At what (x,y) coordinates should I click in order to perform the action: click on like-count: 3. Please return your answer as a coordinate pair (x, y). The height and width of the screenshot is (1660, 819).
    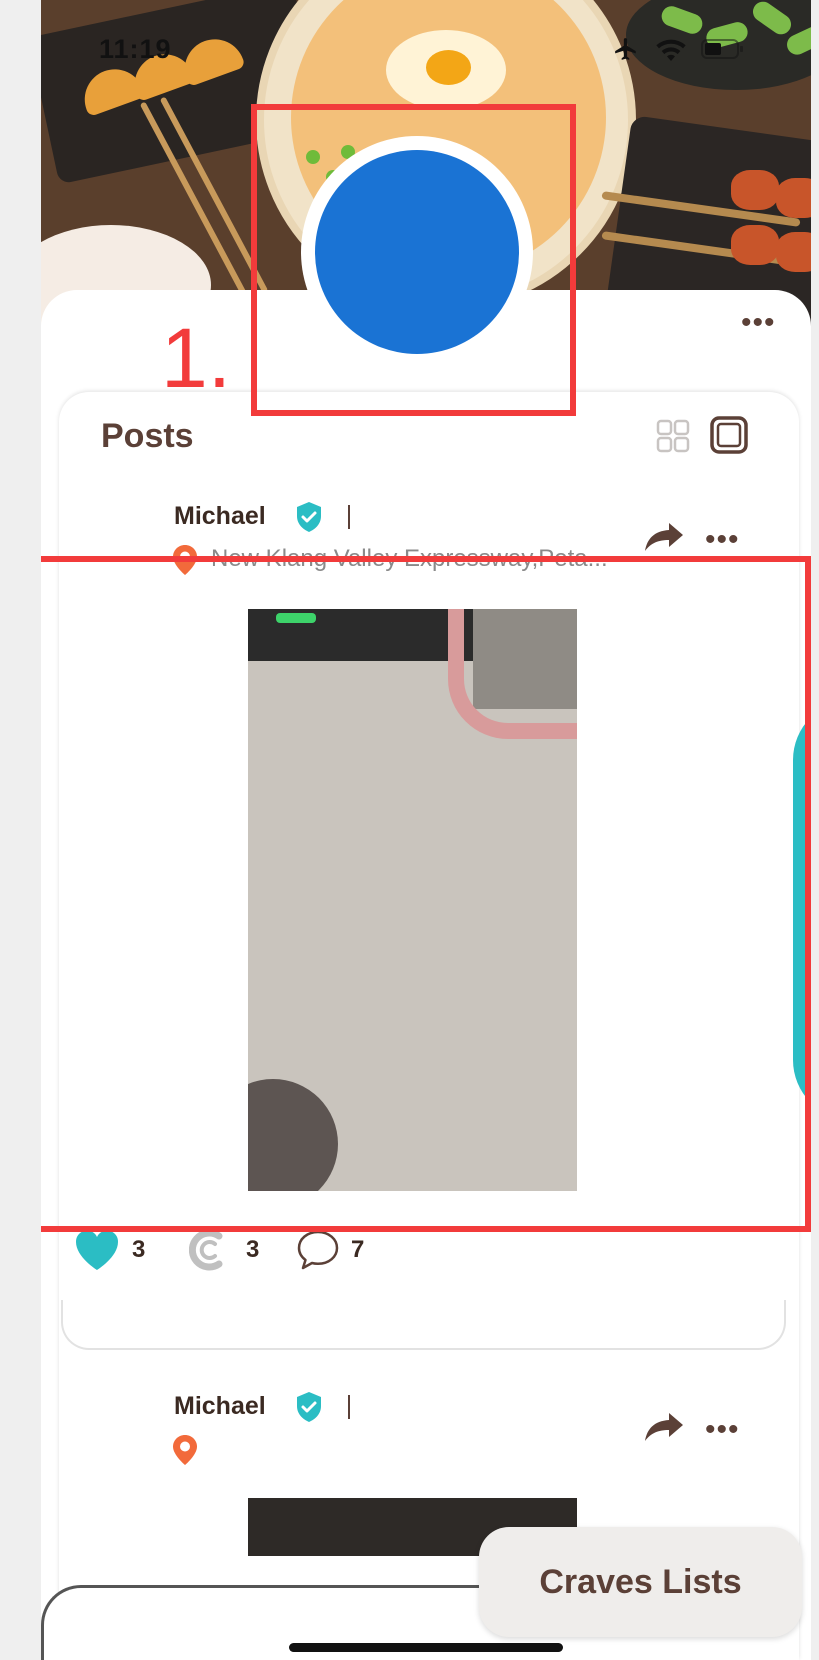
    Looking at the image, I should click on (139, 1249).